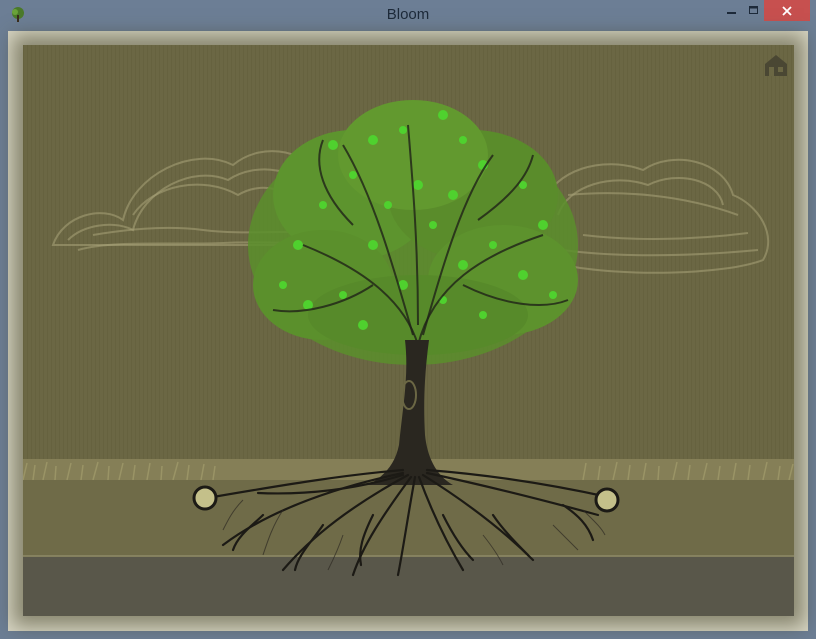  What do you see at coordinates (205, 498) in the screenshot?
I see `root-node-left` at bounding box center [205, 498].